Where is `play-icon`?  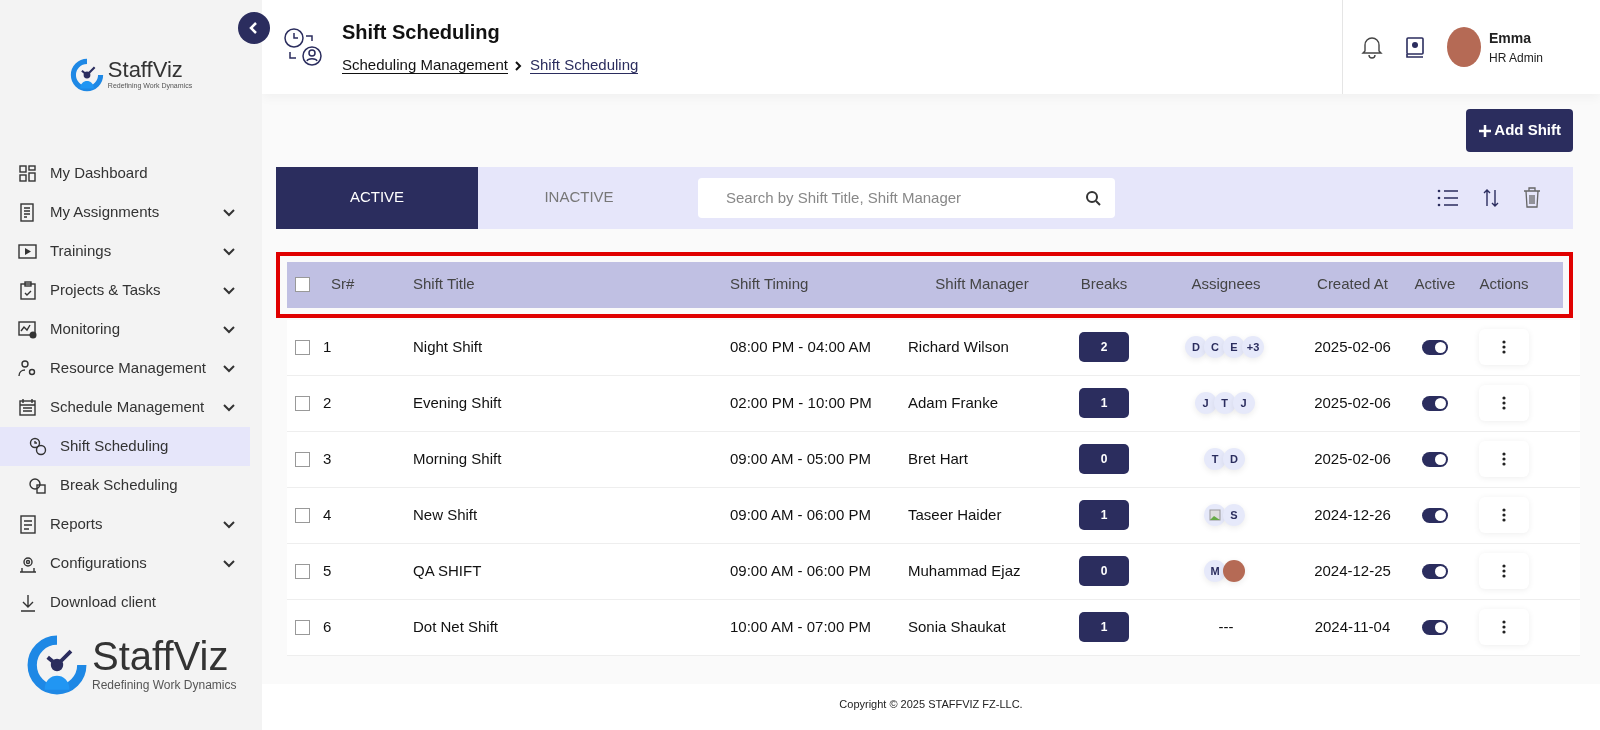
play-icon is located at coordinates (28, 251).